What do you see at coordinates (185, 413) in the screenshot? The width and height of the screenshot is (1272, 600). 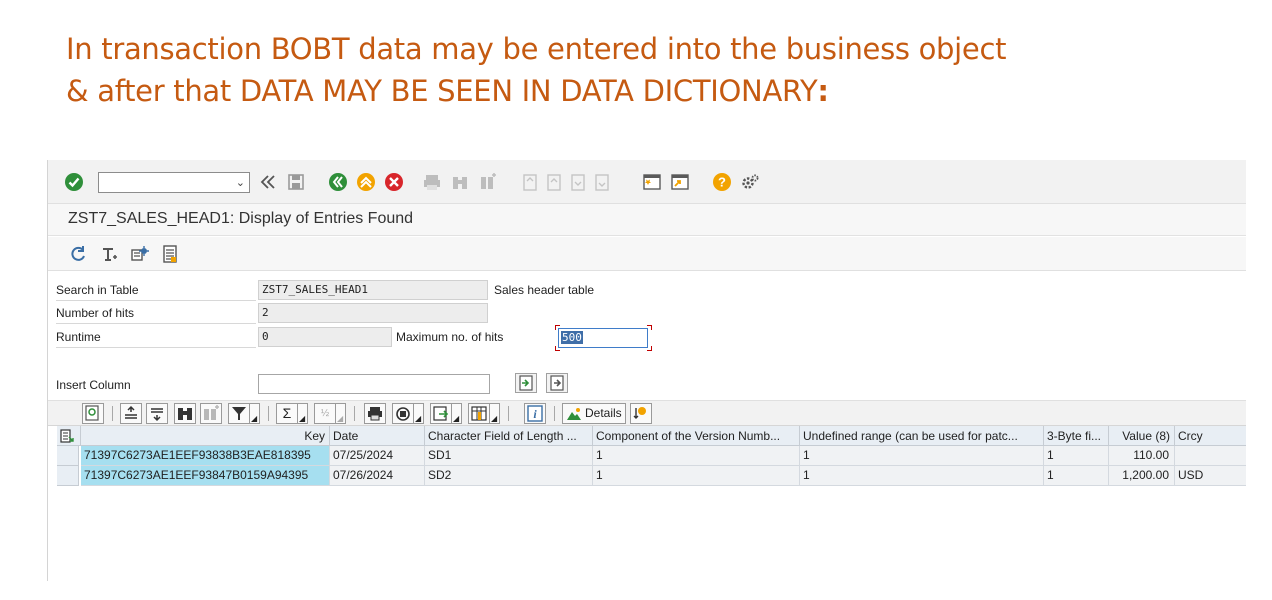 I see `find-button` at bounding box center [185, 413].